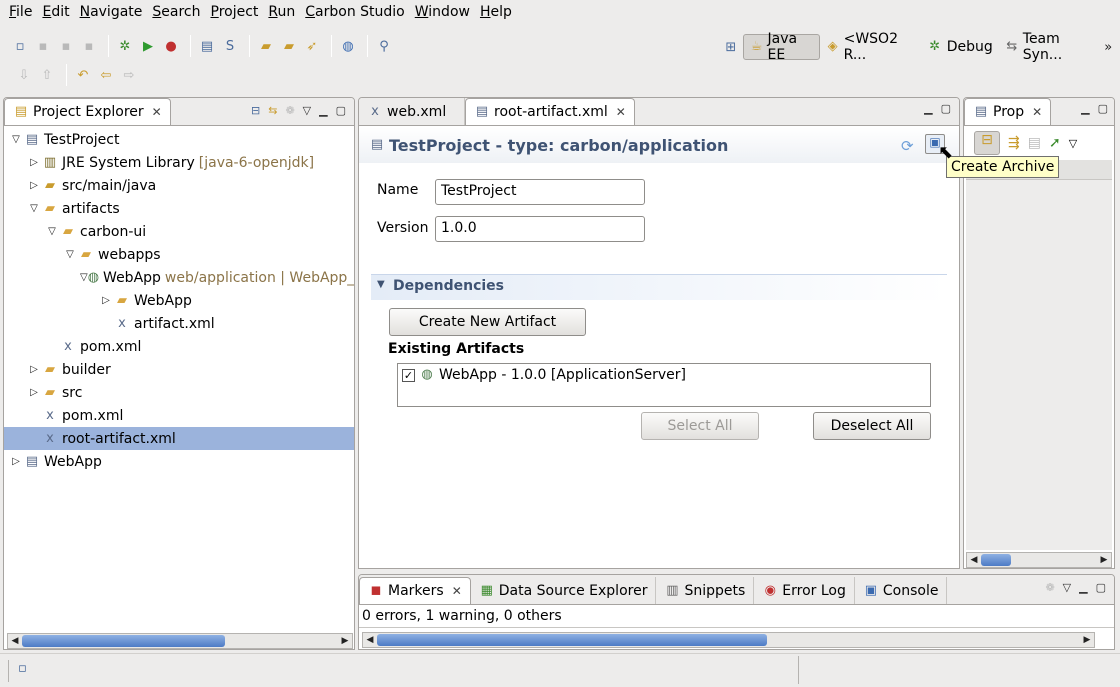 The width and height of the screenshot is (1120, 687). Describe the element at coordinates (207, 46) in the screenshot. I see `new-server-icon: ▤` at that location.